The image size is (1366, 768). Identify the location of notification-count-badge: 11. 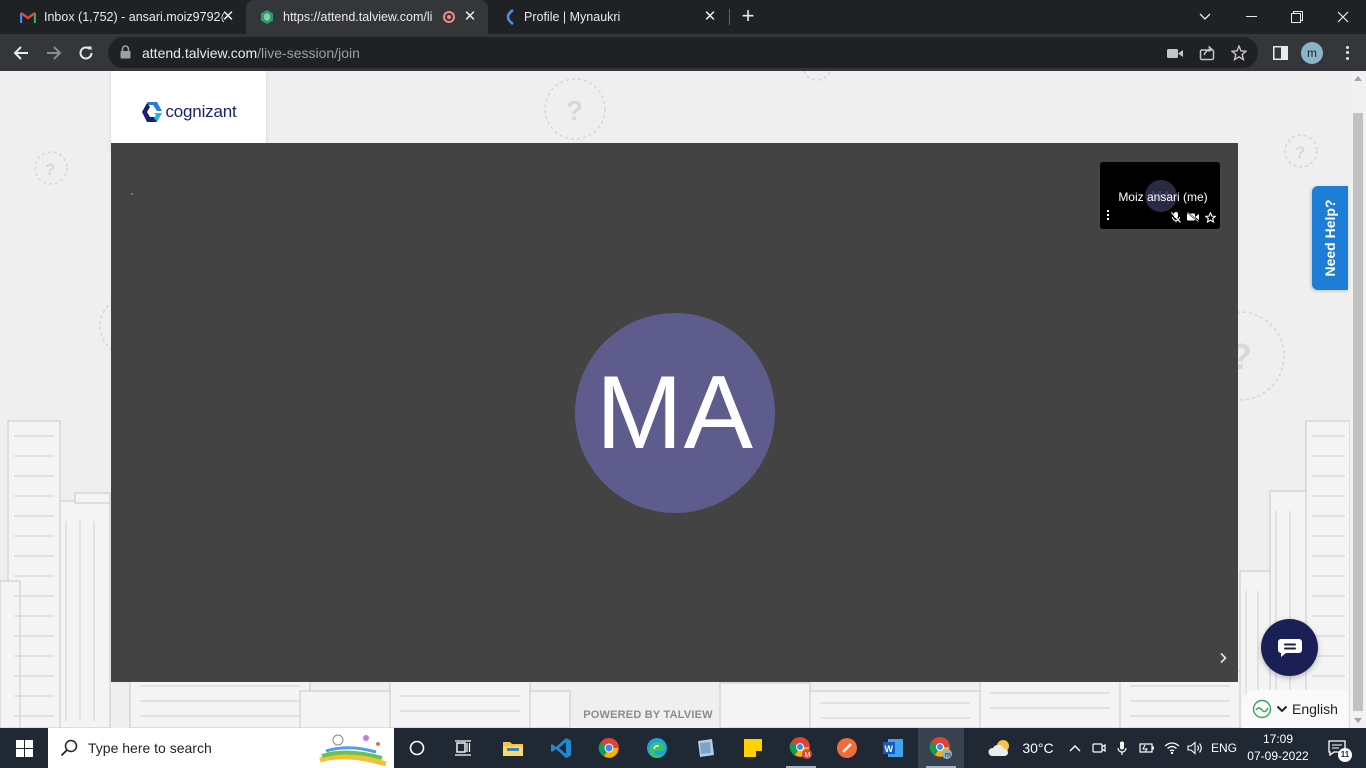
(1345, 755).